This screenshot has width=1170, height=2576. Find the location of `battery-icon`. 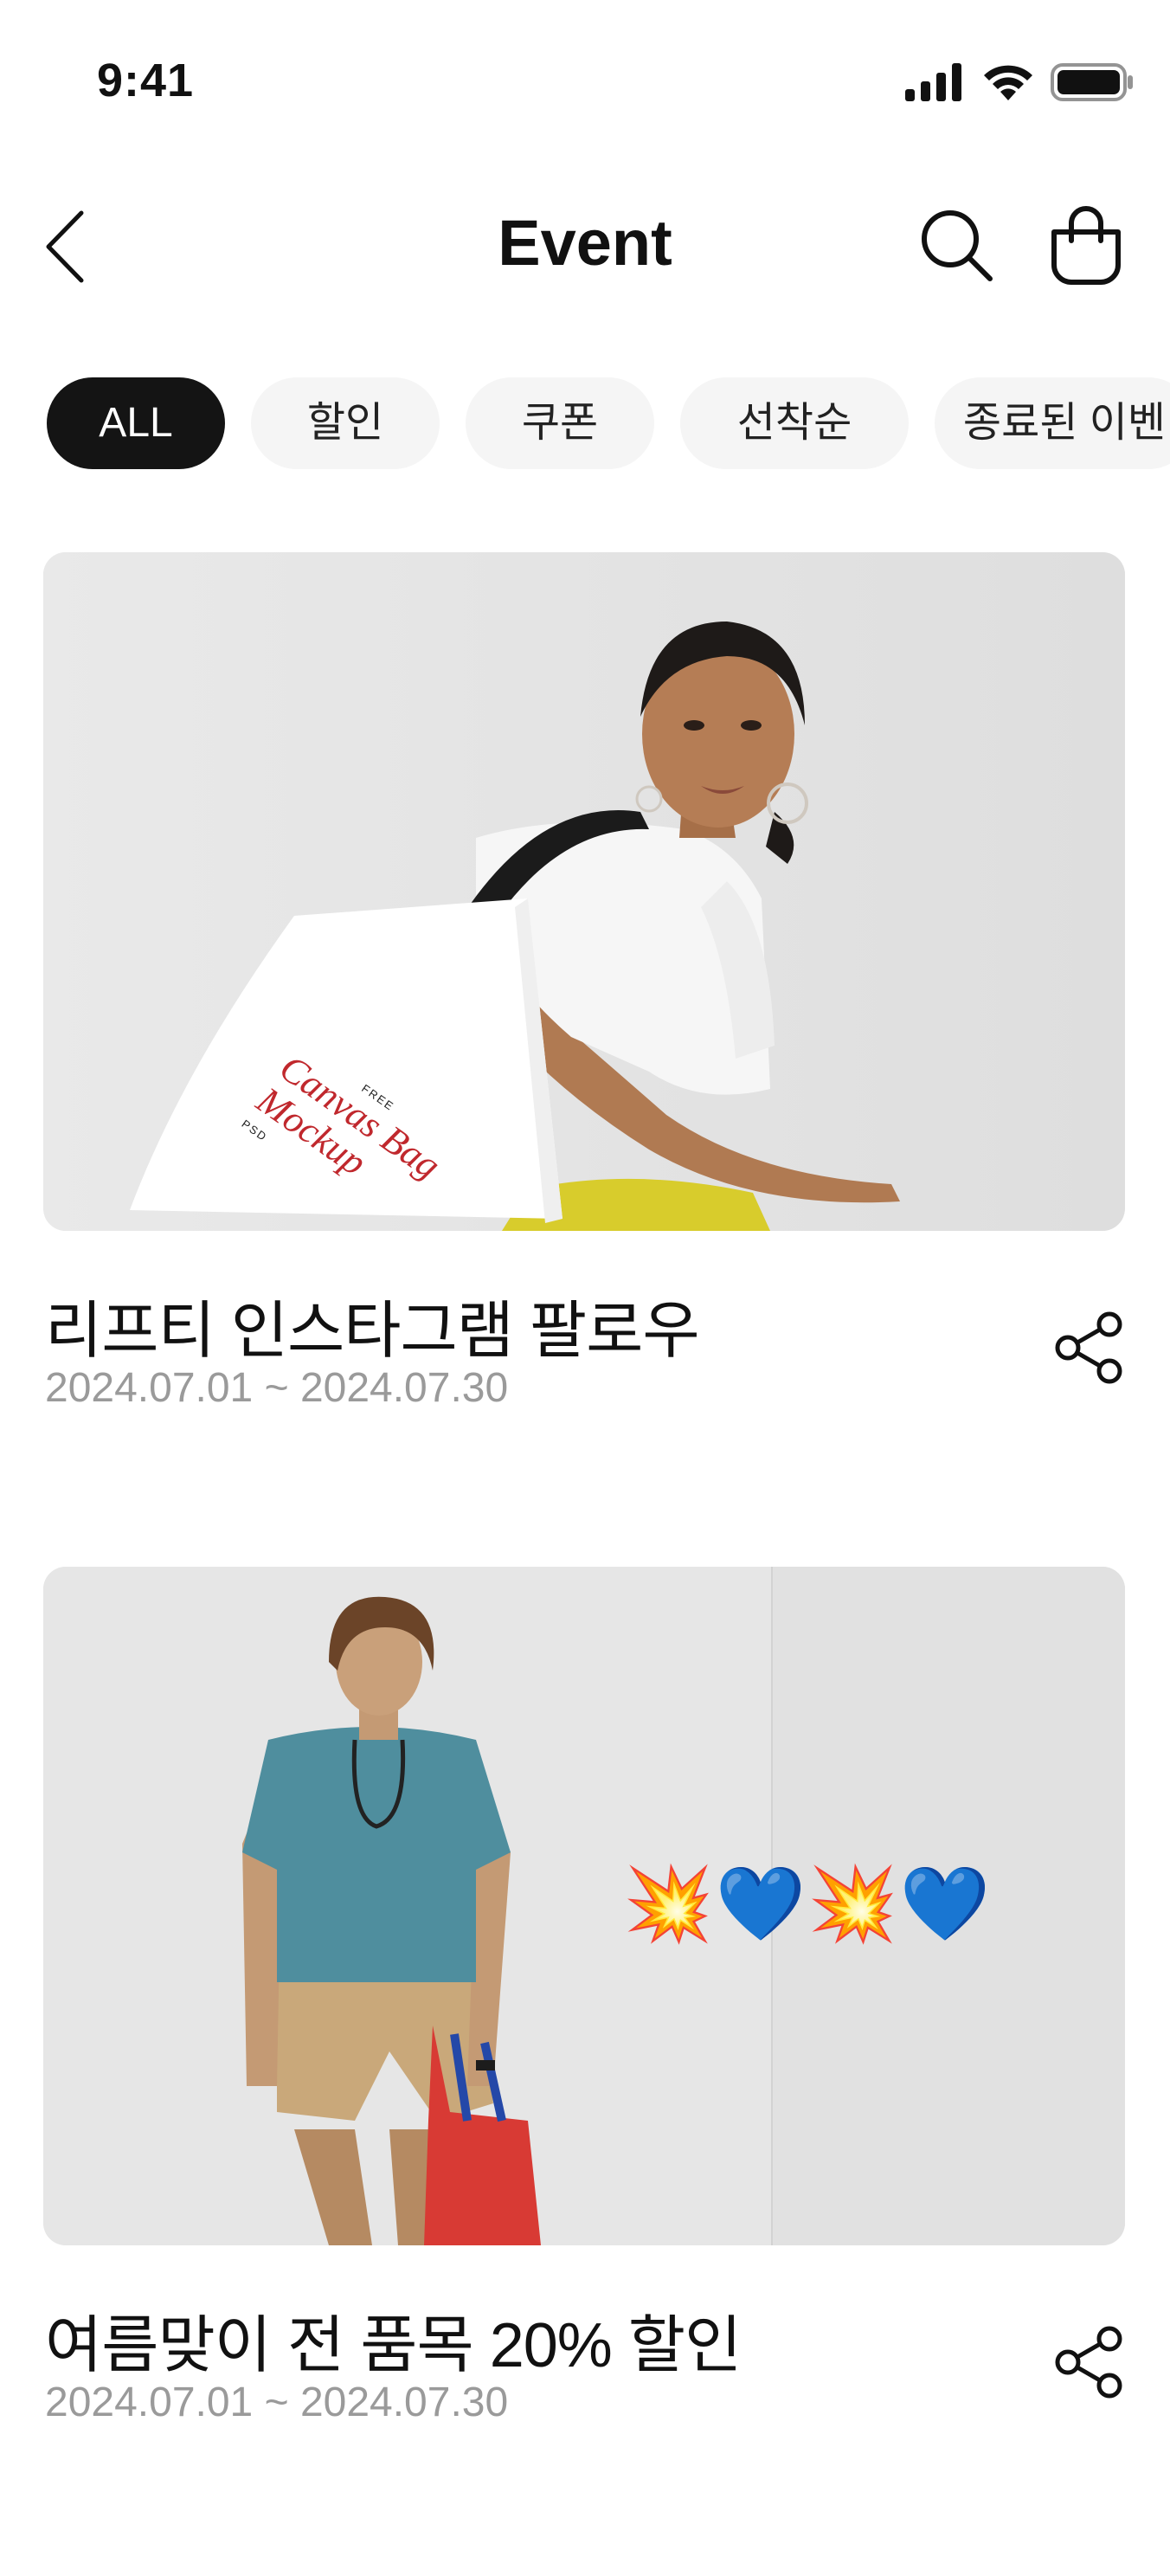

battery-icon is located at coordinates (1092, 82).